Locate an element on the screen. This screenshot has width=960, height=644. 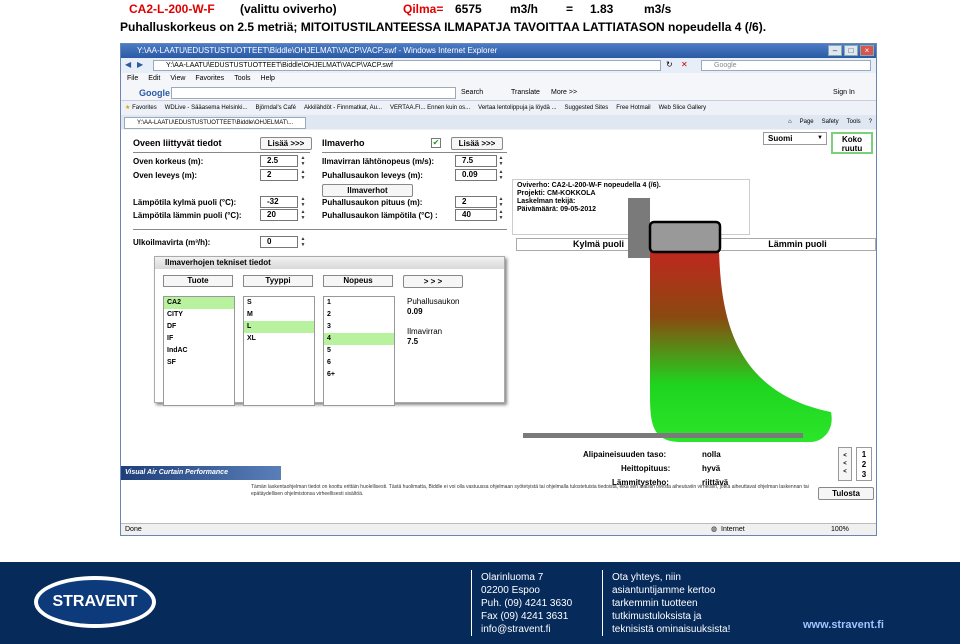
outlet-speed-input: 7.5 is located at coordinates (476, 161).